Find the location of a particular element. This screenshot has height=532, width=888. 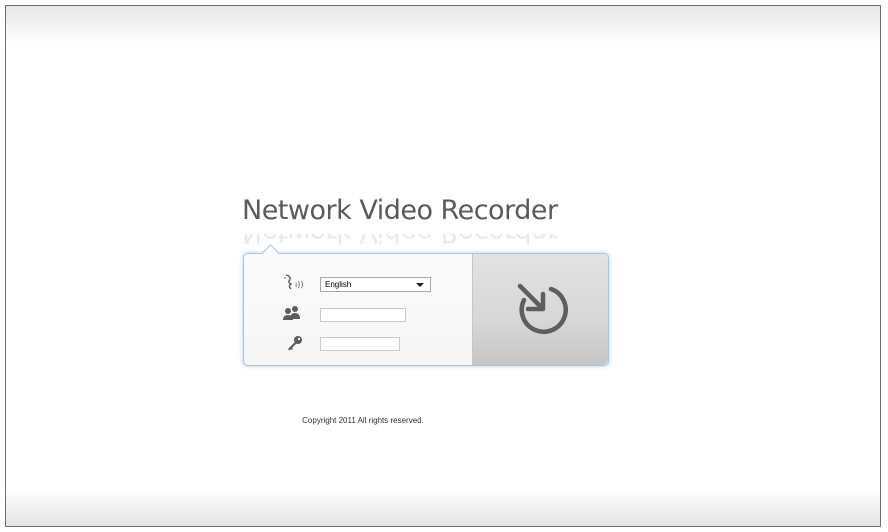

login-panel: ı)) English is located at coordinates (426, 305).